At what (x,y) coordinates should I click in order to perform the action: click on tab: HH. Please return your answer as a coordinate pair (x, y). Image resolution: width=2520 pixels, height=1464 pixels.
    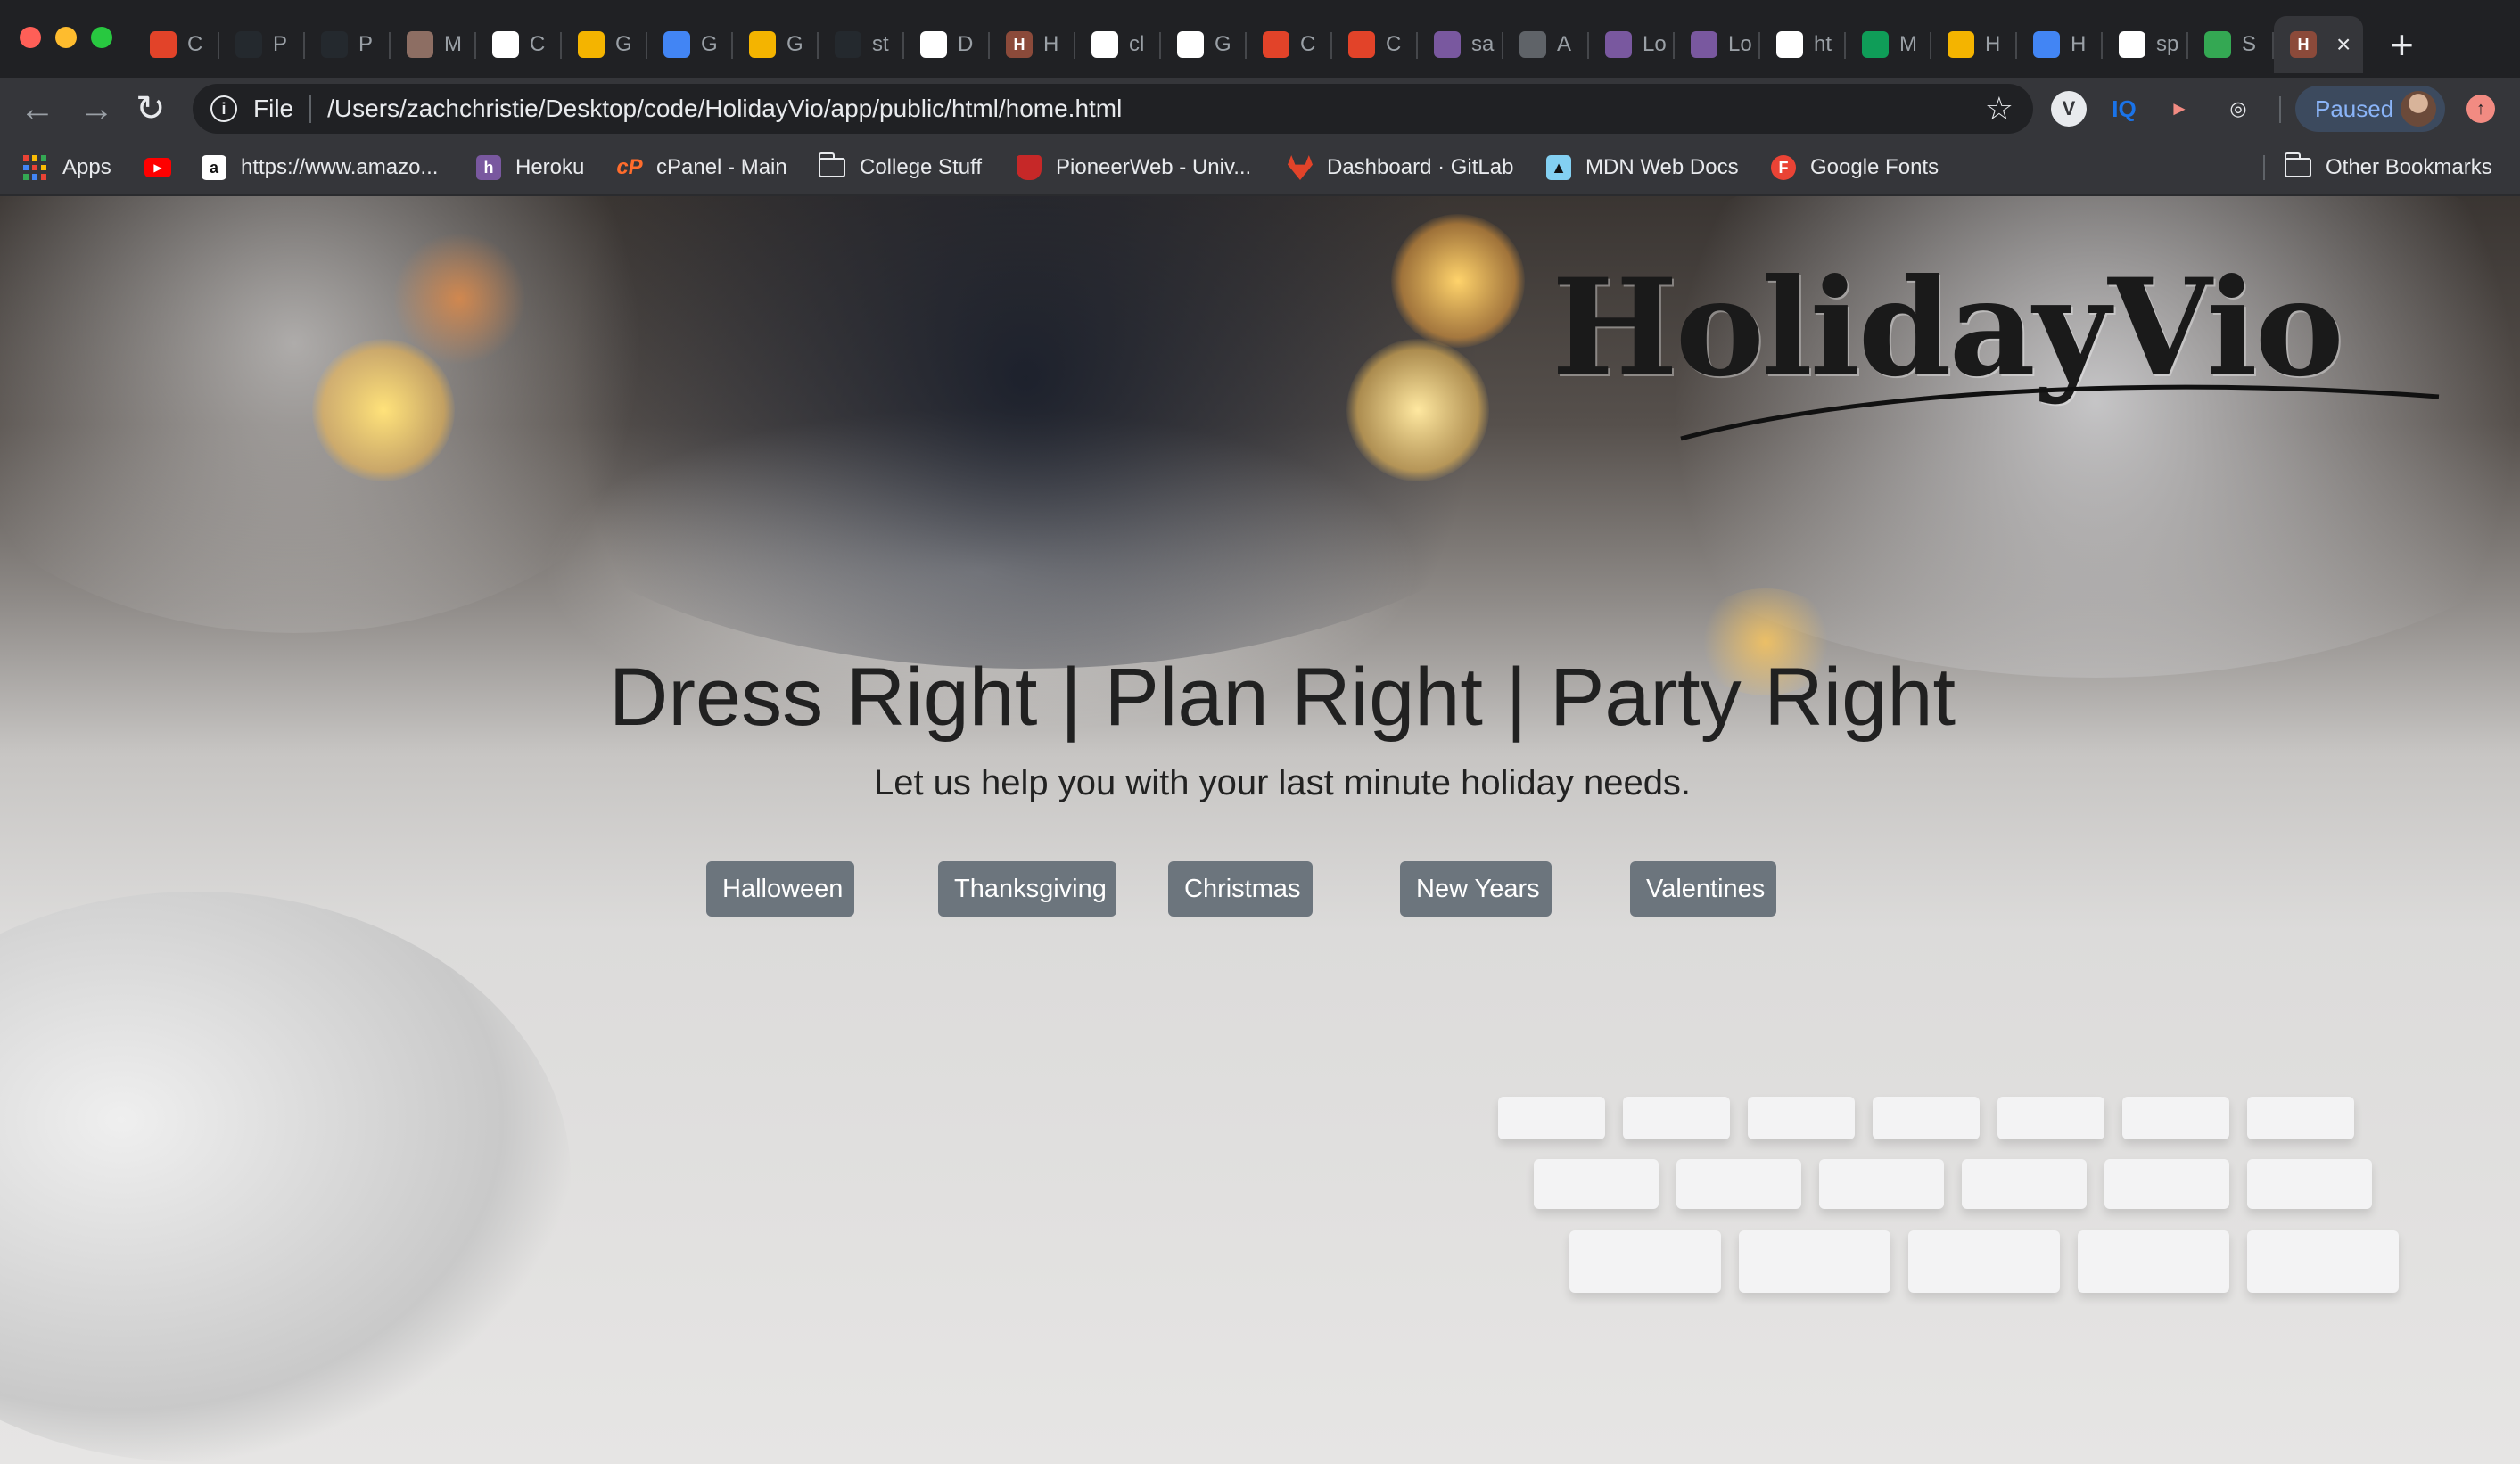
    Looking at the image, I should click on (1032, 44).